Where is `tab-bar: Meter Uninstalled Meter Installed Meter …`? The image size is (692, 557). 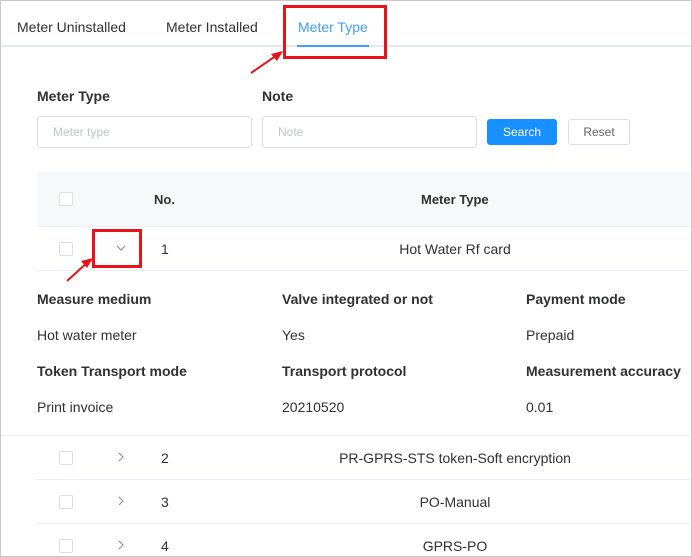
tab-bar: Meter Uninstalled Meter Installed Meter … is located at coordinates (346, 24).